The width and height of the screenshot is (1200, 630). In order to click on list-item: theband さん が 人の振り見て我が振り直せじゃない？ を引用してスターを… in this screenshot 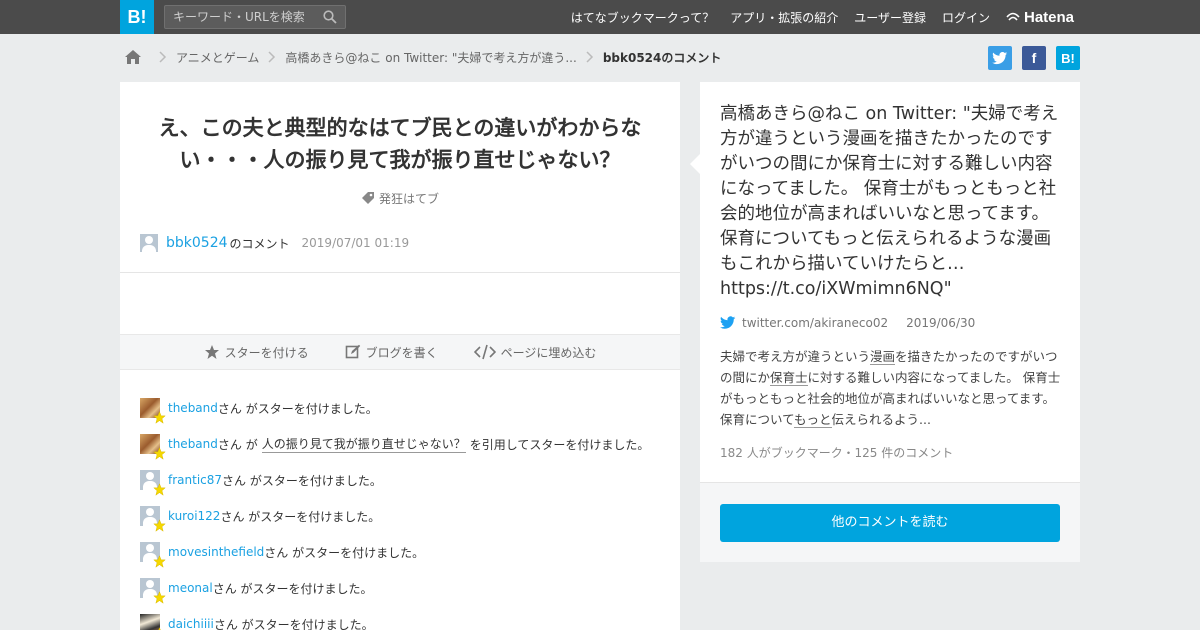, I will do `click(400, 444)`.